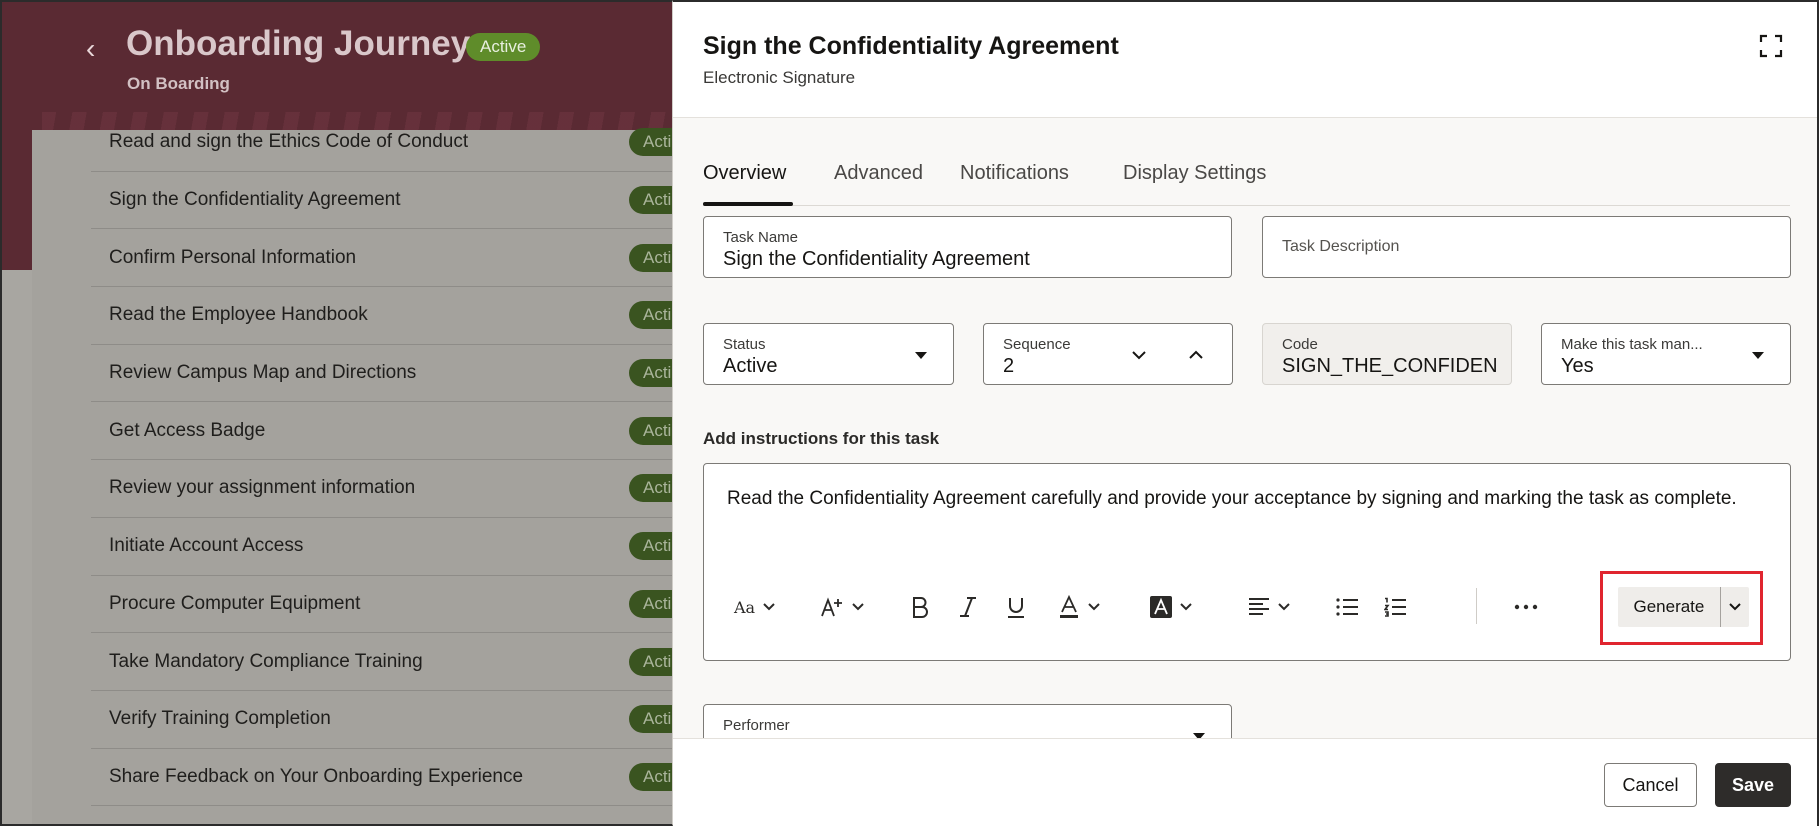 The height and width of the screenshot is (826, 1819). I want to click on task-label: Review Campus Map and Directions, so click(263, 373).